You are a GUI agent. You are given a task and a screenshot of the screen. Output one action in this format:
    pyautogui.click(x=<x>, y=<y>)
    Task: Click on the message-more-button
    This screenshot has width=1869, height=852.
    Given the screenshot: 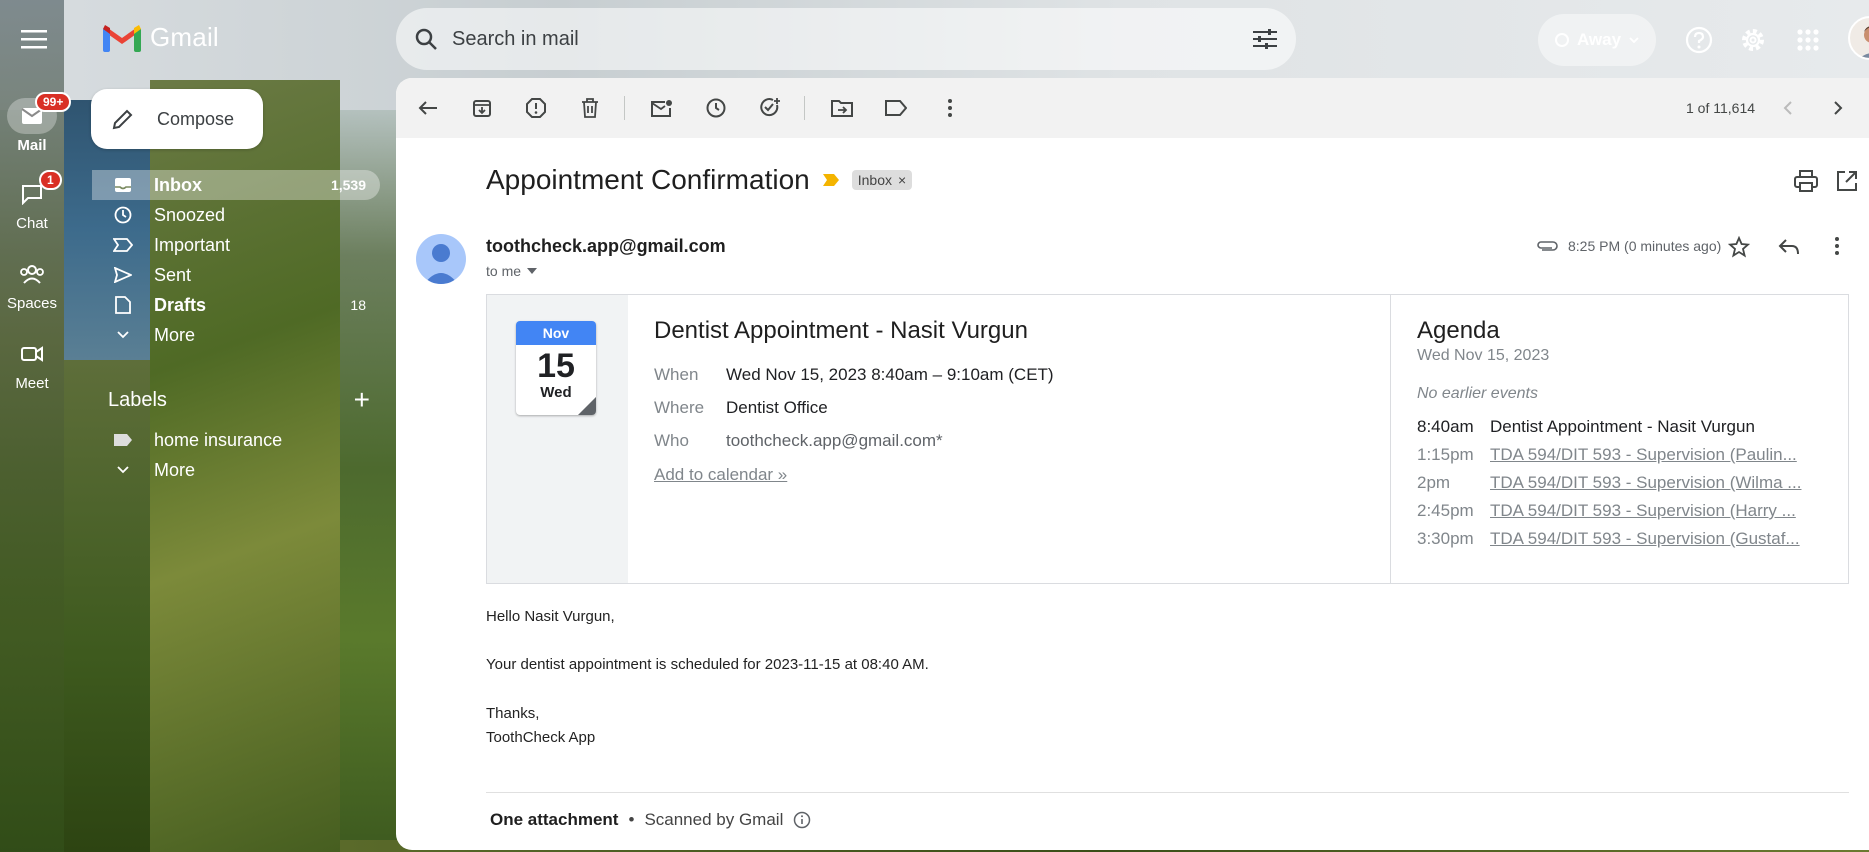 What is the action you would take?
    pyautogui.click(x=1837, y=248)
    